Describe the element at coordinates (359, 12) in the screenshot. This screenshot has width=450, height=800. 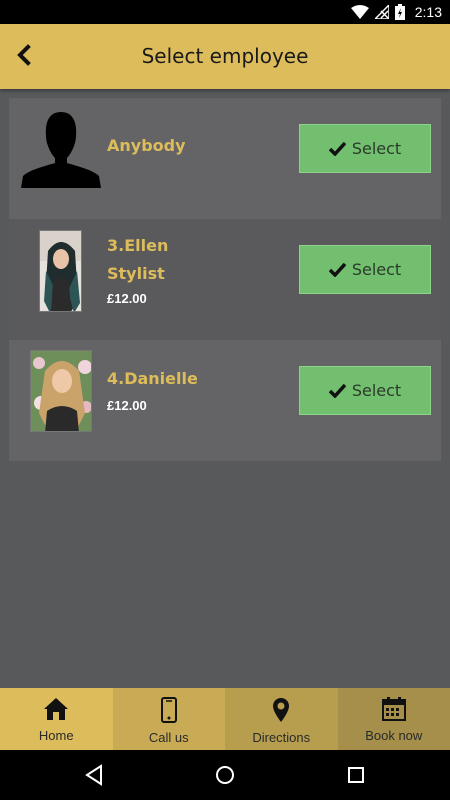
I see `wifi-icon` at that location.